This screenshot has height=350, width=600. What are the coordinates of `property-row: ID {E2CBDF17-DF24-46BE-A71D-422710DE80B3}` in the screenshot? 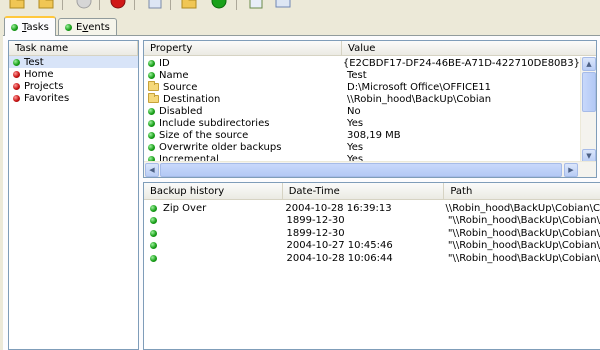 It's located at (362, 63).